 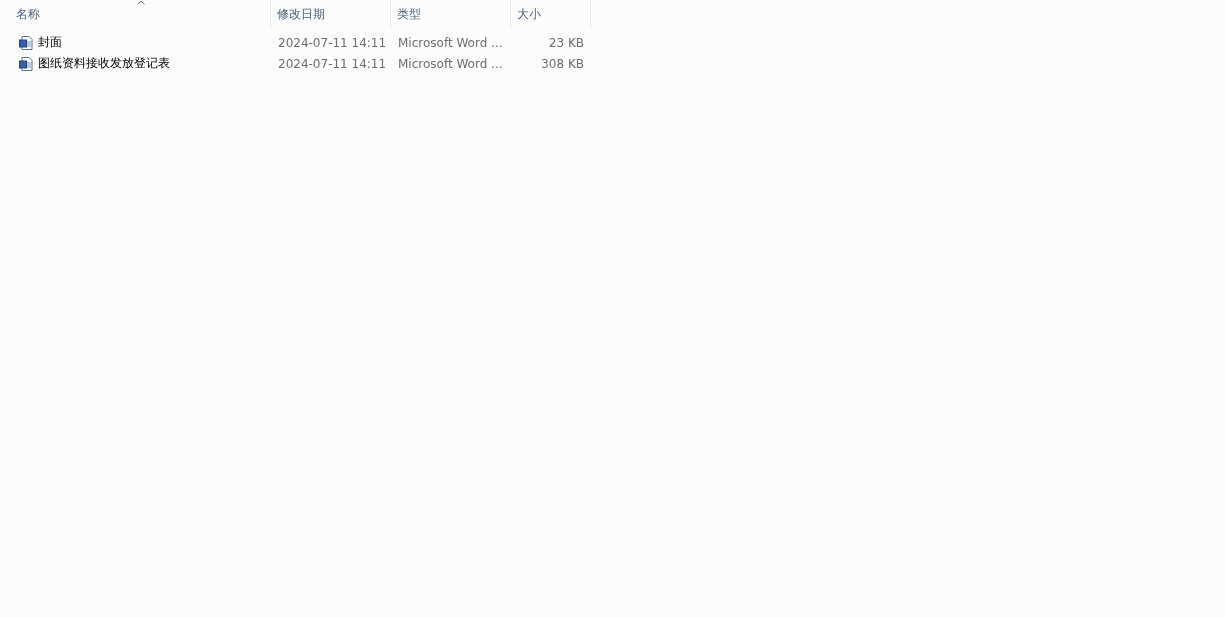 What do you see at coordinates (566, 42) in the screenshot?
I see `file-size: 23 KB` at bounding box center [566, 42].